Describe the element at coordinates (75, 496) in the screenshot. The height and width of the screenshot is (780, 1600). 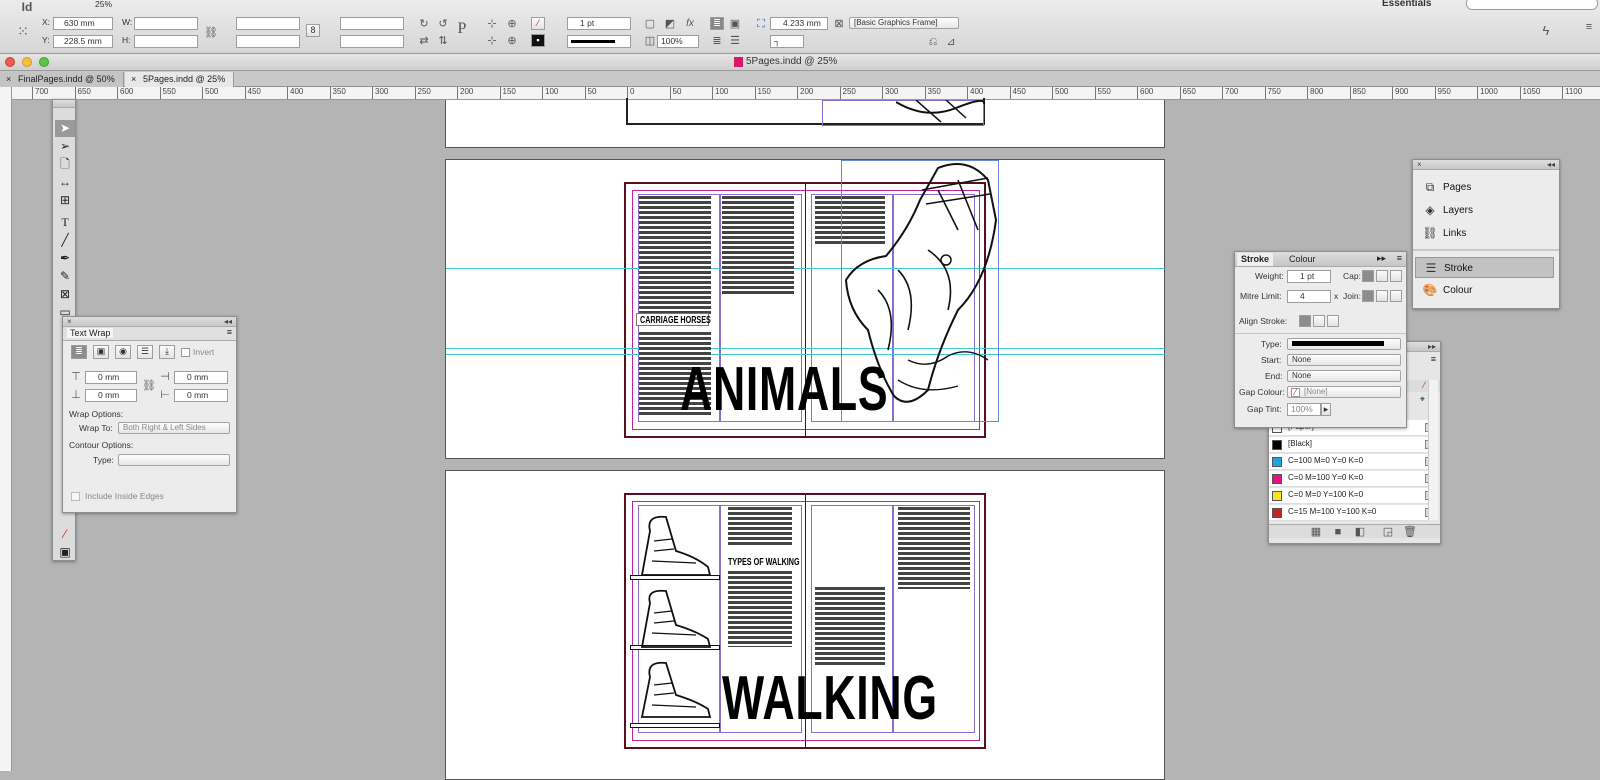
I see `include-inside-edges-checkbox` at that location.